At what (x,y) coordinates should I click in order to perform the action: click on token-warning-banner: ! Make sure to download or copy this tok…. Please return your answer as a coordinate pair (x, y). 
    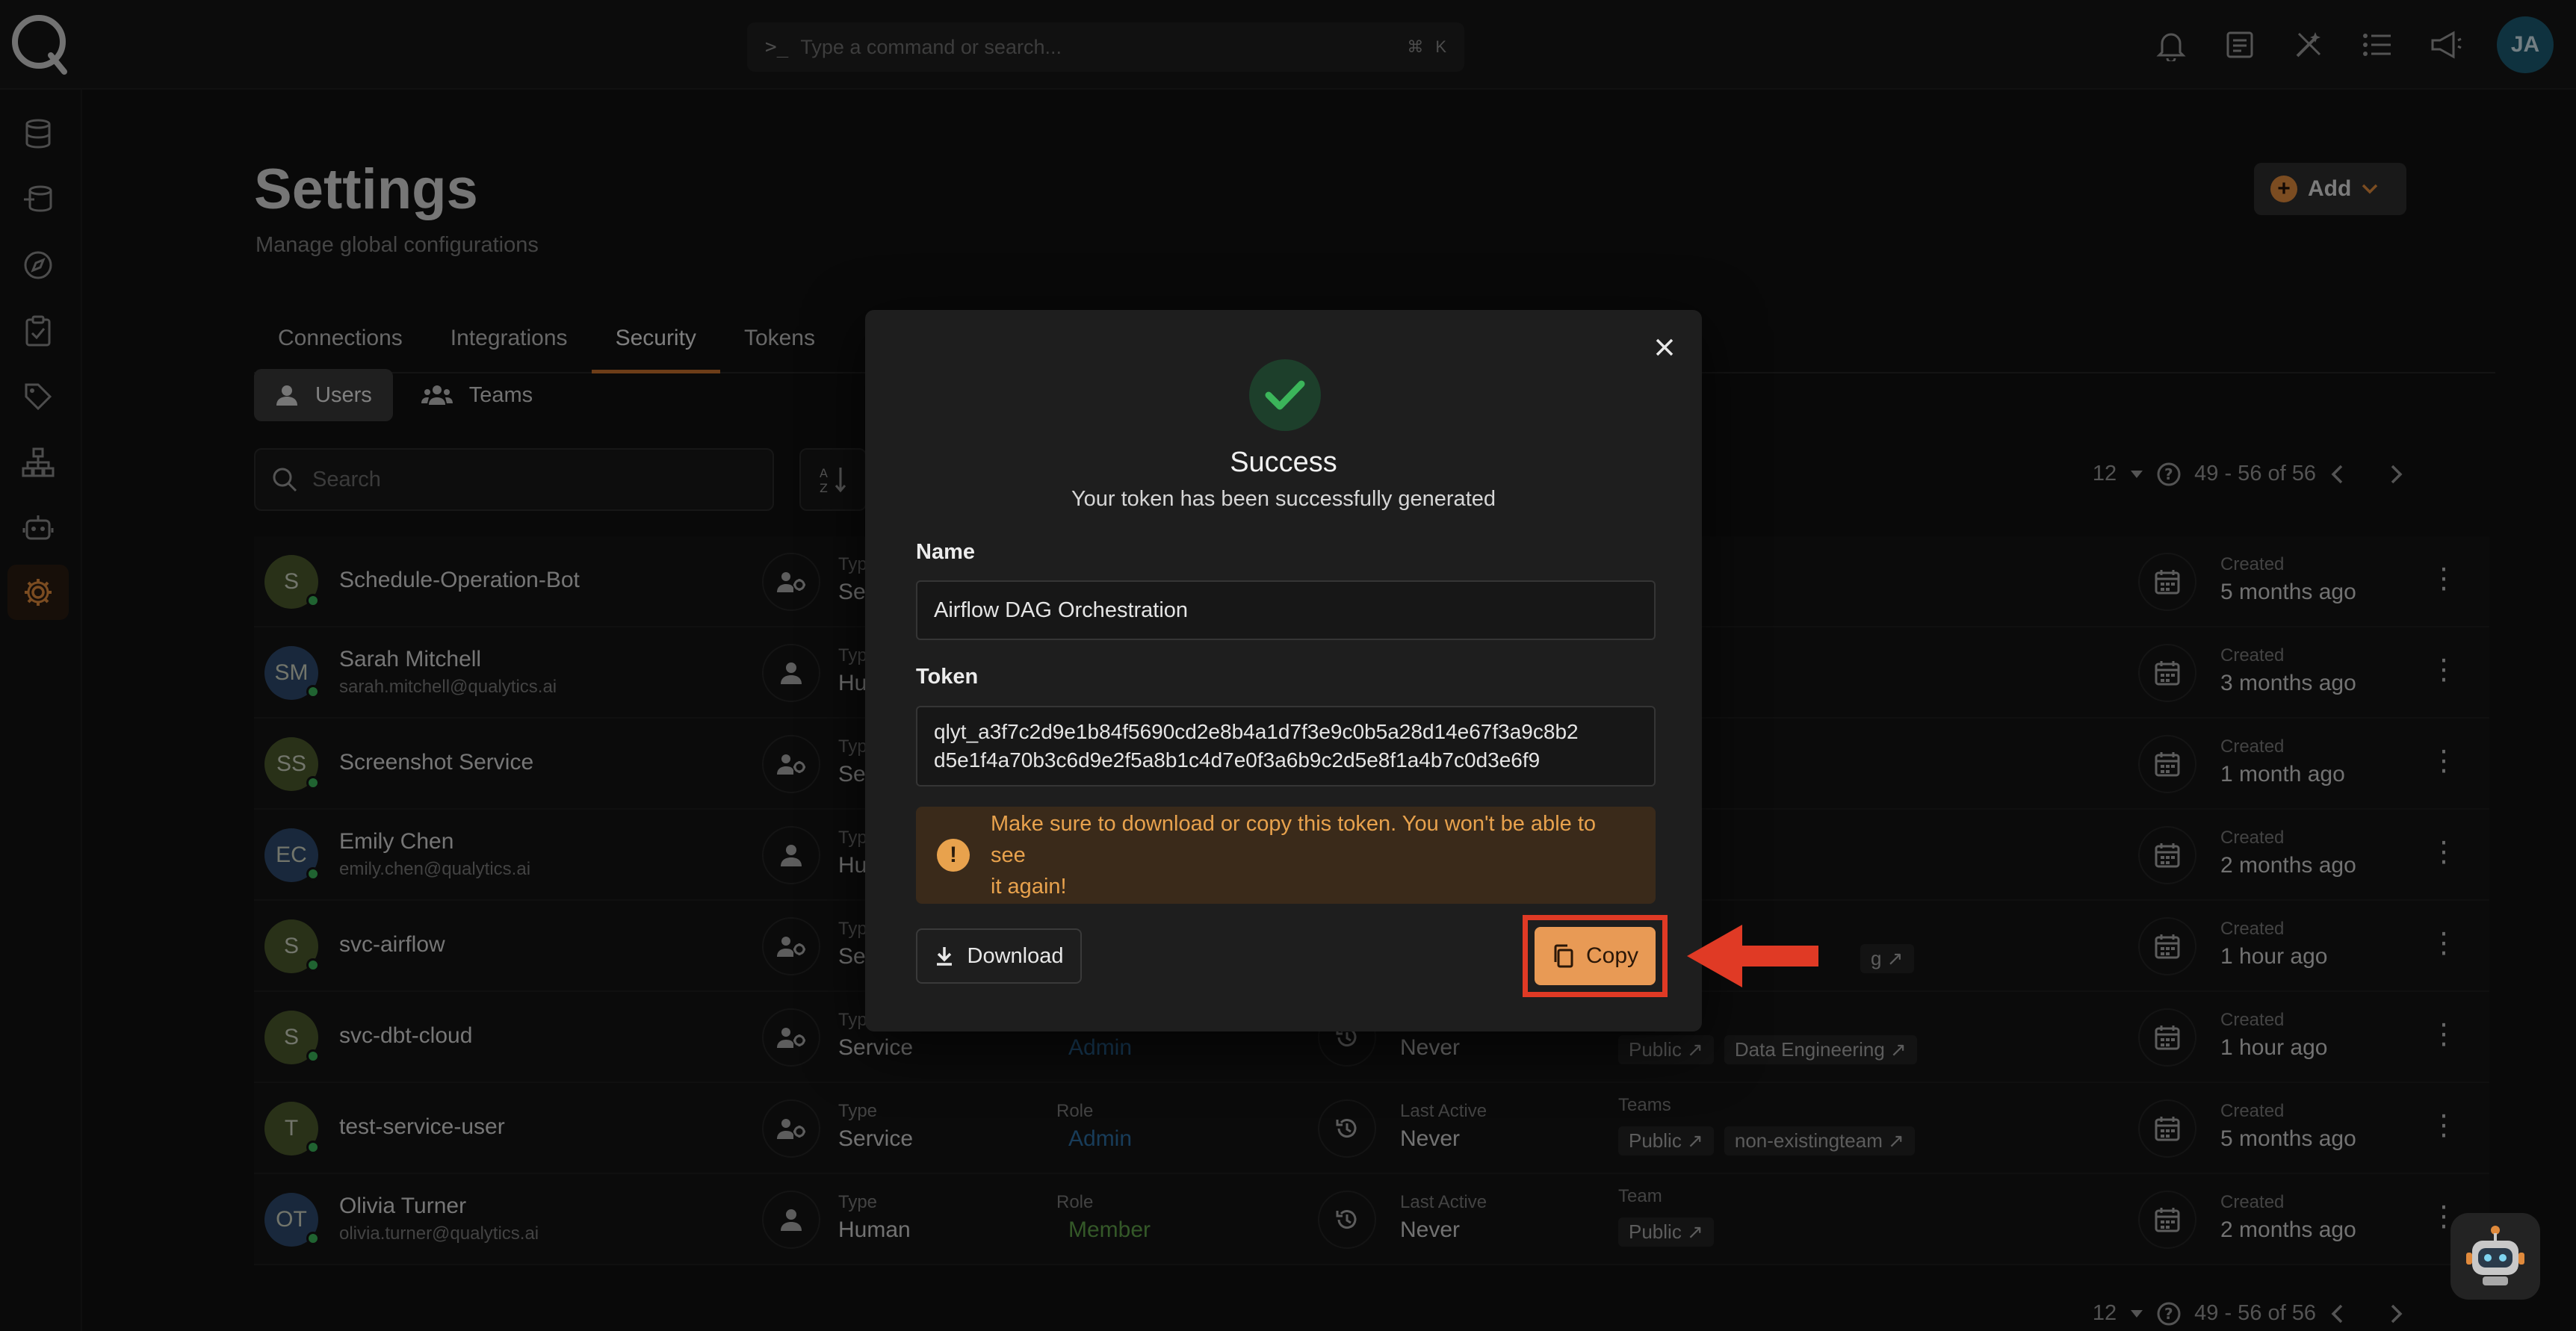
    Looking at the image, I should click on (1286, 855).